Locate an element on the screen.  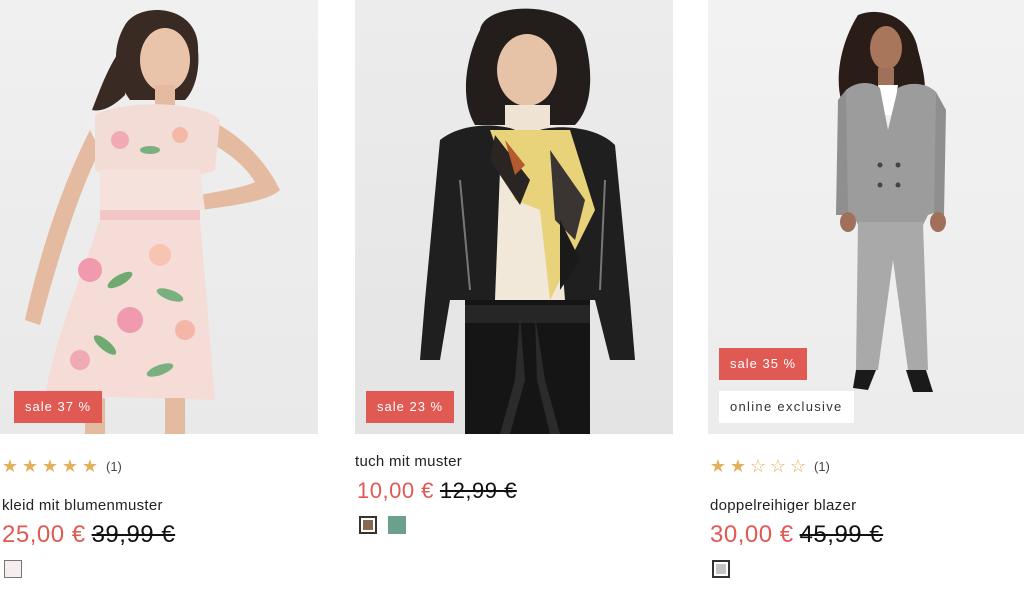
rating-stars: ★ ★ ★ ★ ★ (1) is located at coordinates (61, 466).